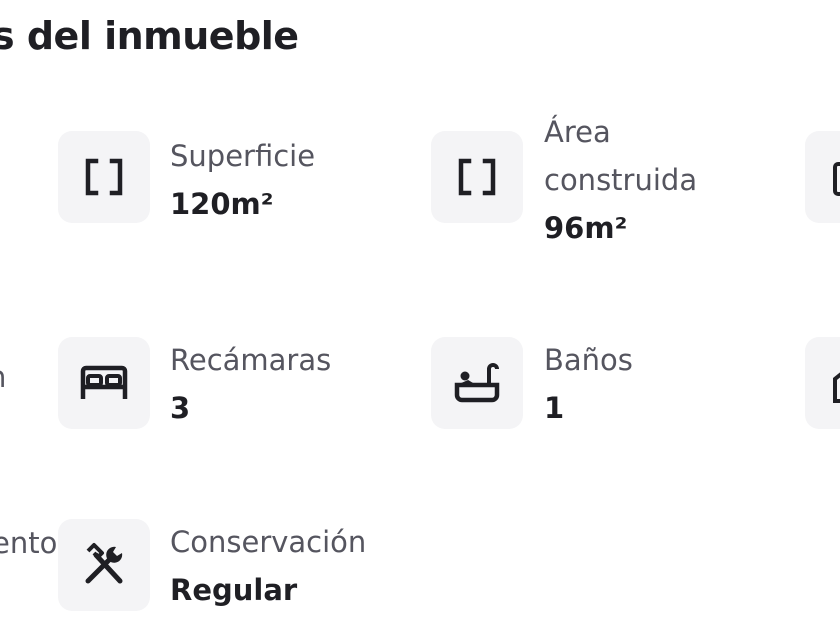 Image resolution: width=840 pixels, height=630 pixels. Describe the element at coordinates (222, 204) in the screenshot. I see `feature-value: 120m²` at that location.